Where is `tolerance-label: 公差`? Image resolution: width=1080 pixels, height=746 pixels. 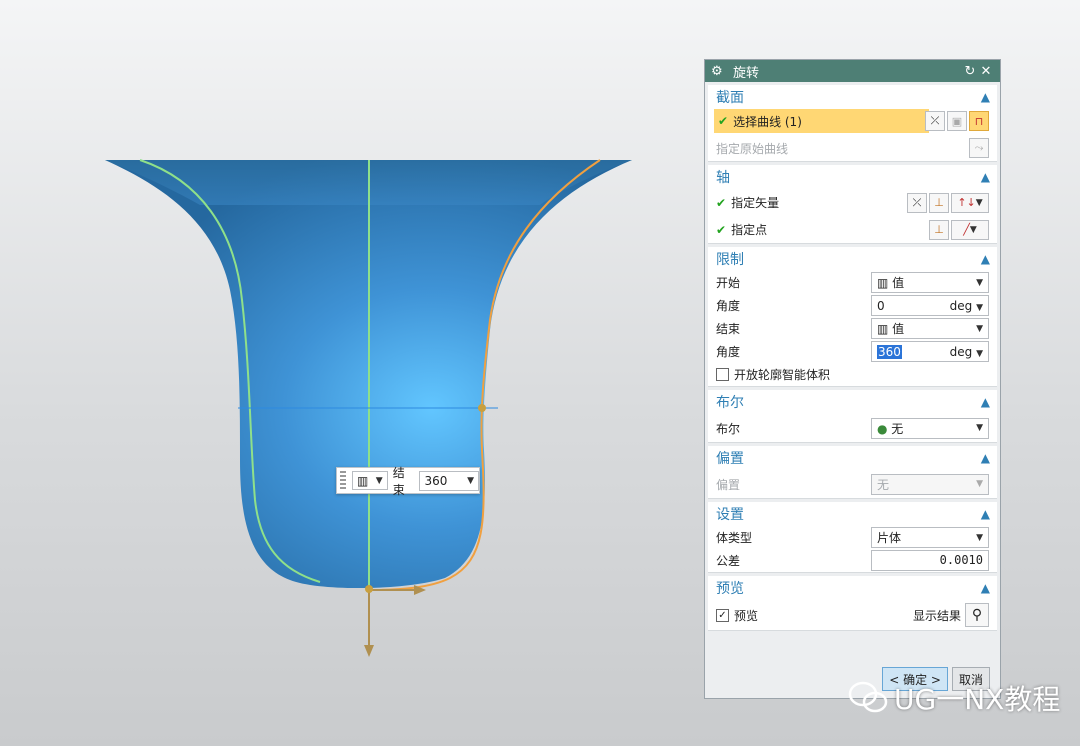 tolerance-label: 公差 is located at coordinates (728, 561).